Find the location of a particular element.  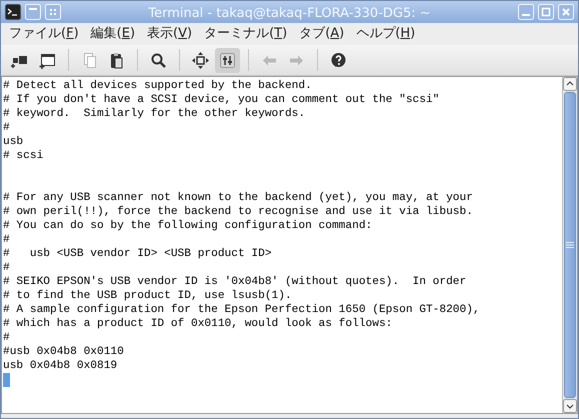

menu-item: ヘルプ(H) is located at coordinates (386, 34).